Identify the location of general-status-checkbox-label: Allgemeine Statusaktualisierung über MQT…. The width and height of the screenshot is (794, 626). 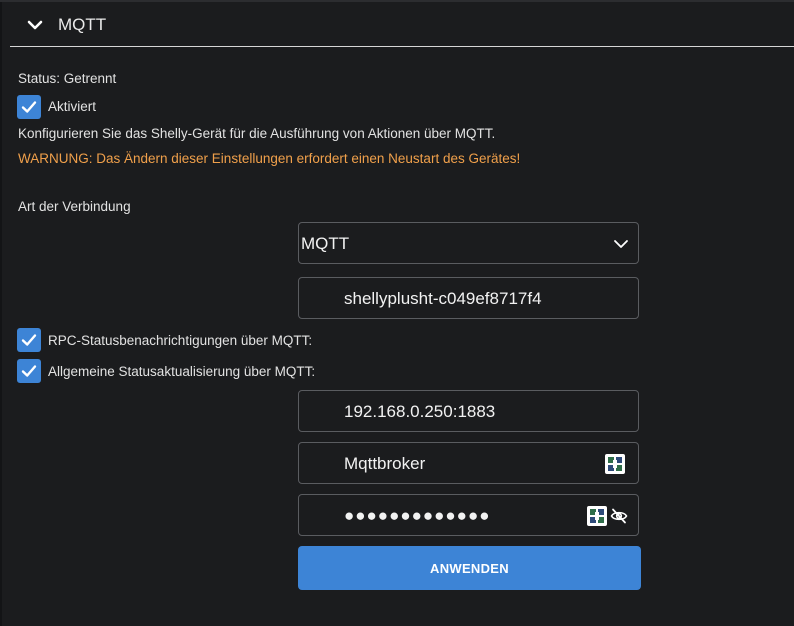
(182, 371).